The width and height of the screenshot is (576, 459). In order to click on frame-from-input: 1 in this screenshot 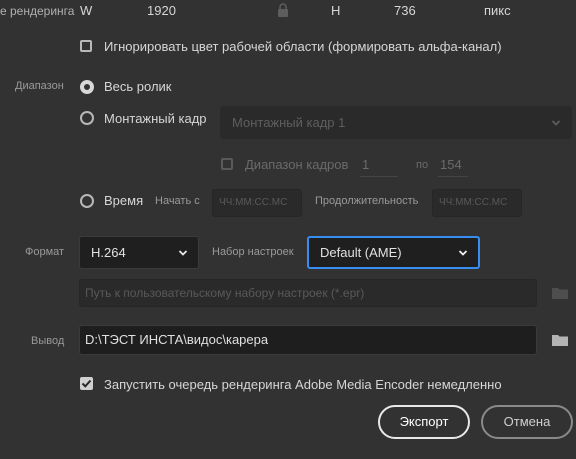, I will do `click(365, 164)`.